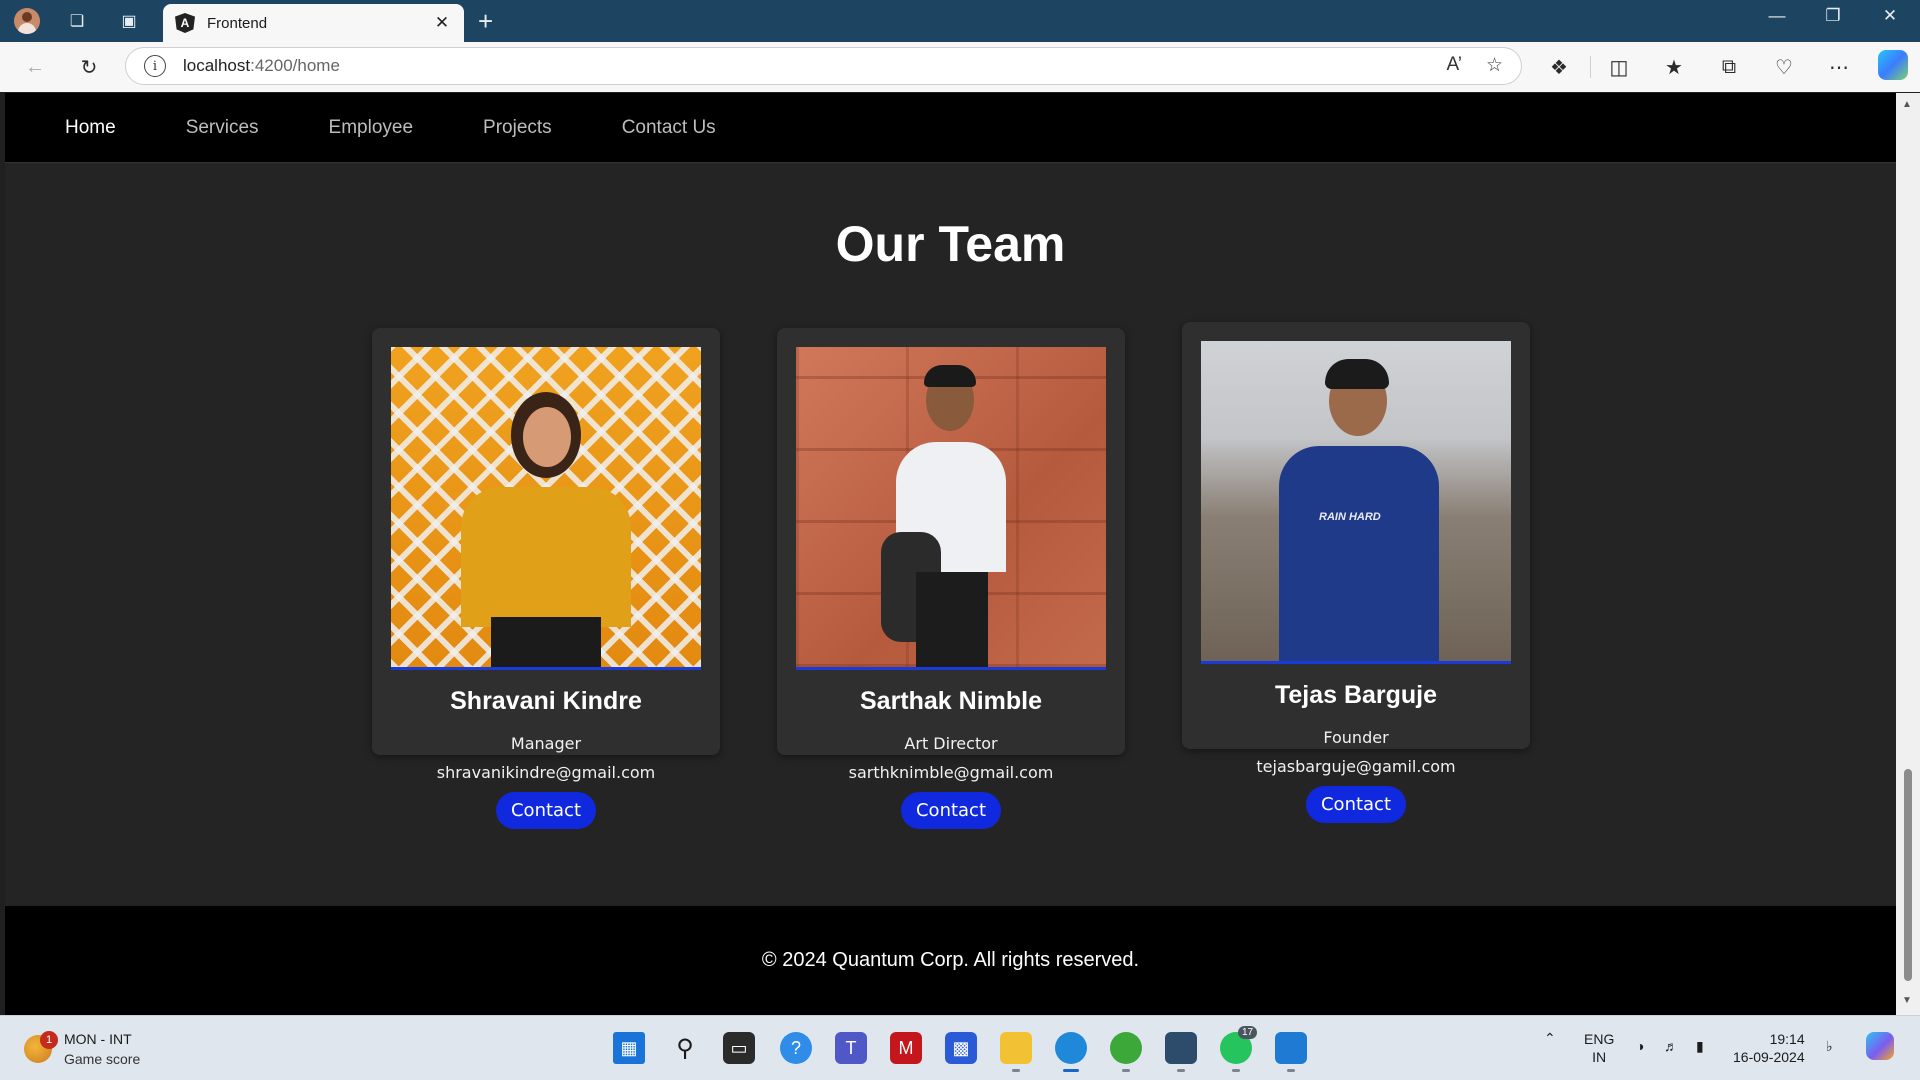  What do you see at coordinates (1777, 16) in the screenshot?
I see `minimize-icon: —` at bounding box center [1777, 16].